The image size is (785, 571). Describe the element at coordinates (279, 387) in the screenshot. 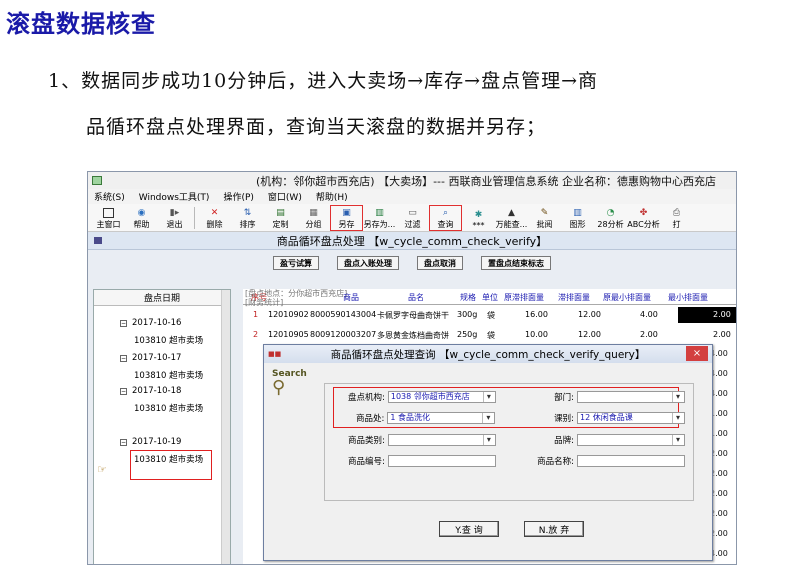

I see `key-icon: ⚲` at that location.